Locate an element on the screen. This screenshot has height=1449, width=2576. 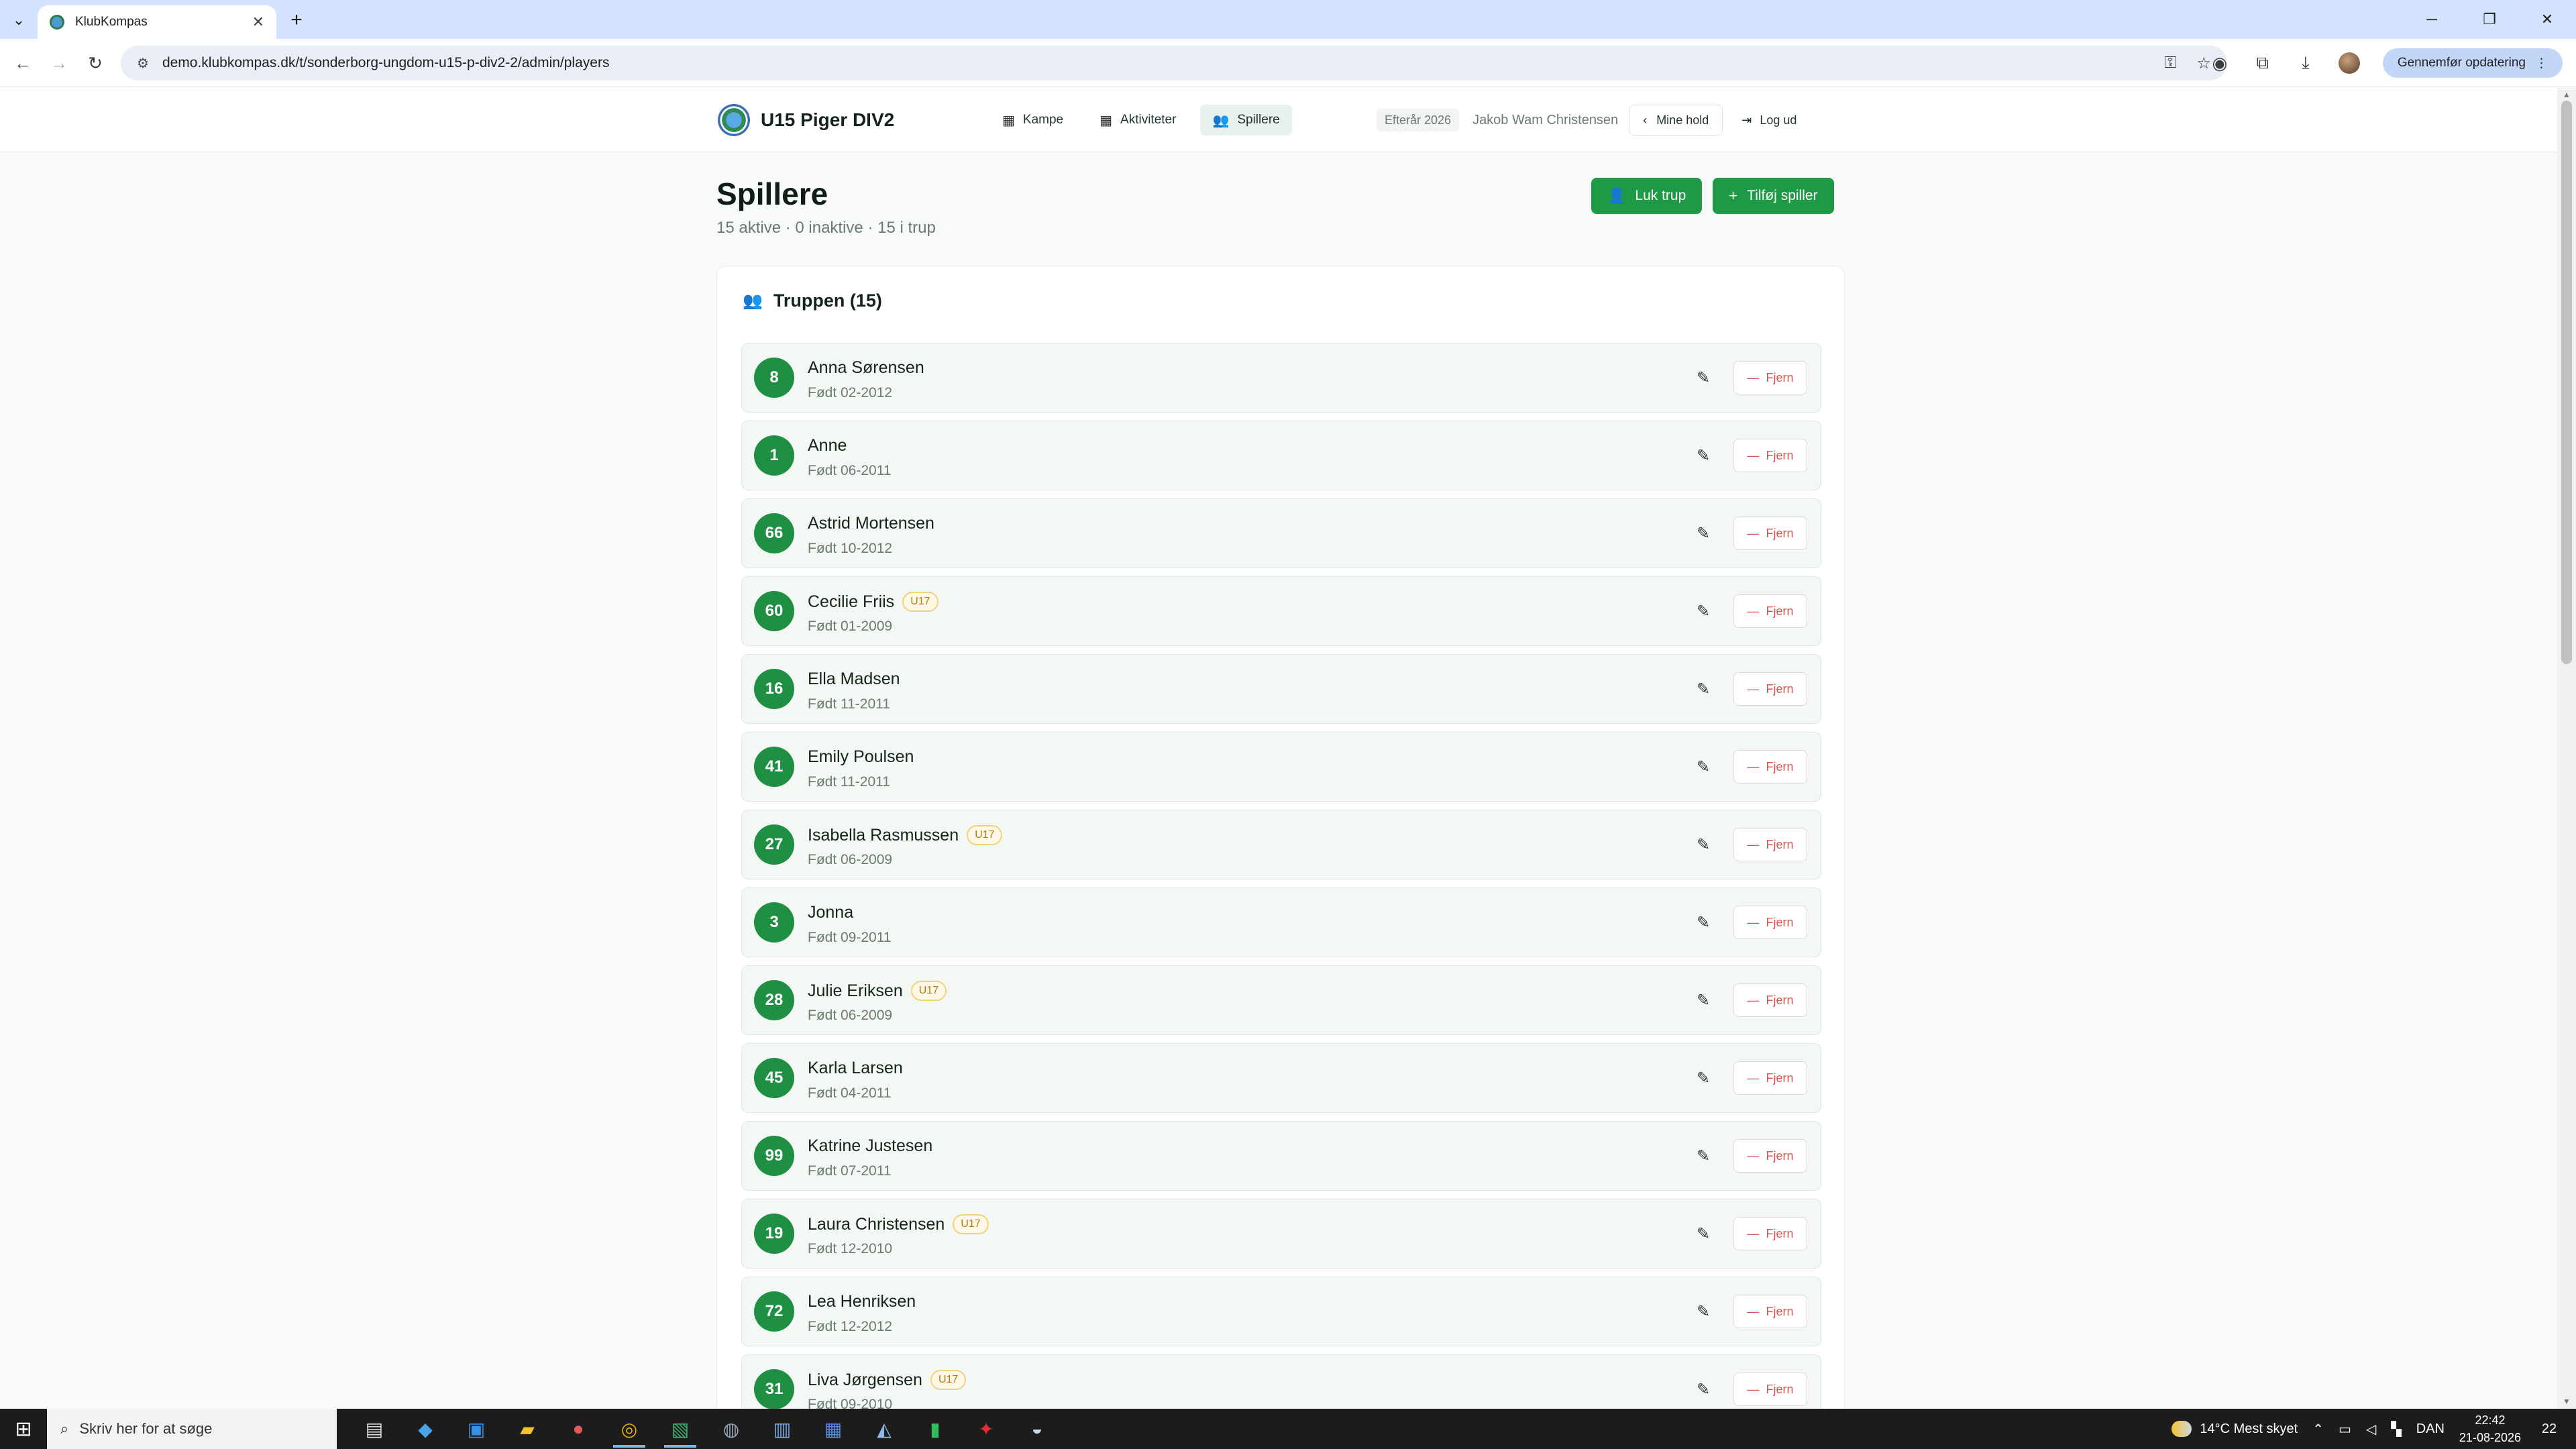
close-tab-icon: ✕ is located at coordinates (258, 22).